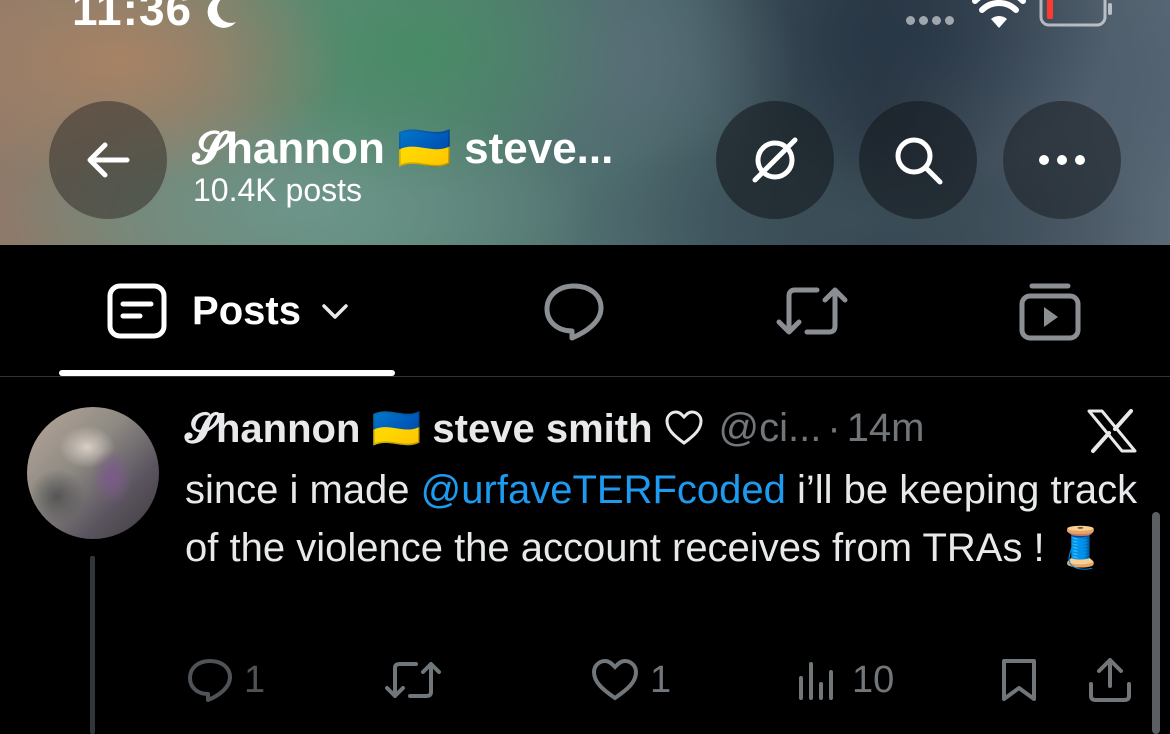  I want to click on search-icon, so click(919, 161).